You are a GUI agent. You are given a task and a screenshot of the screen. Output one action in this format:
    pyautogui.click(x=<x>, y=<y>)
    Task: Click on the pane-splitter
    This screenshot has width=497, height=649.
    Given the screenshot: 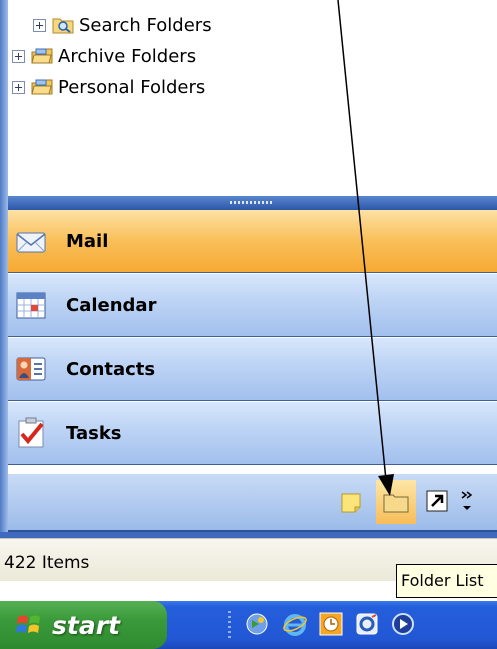 What is the action you would take?
    pyautogui.click(x=252, y=203)
    